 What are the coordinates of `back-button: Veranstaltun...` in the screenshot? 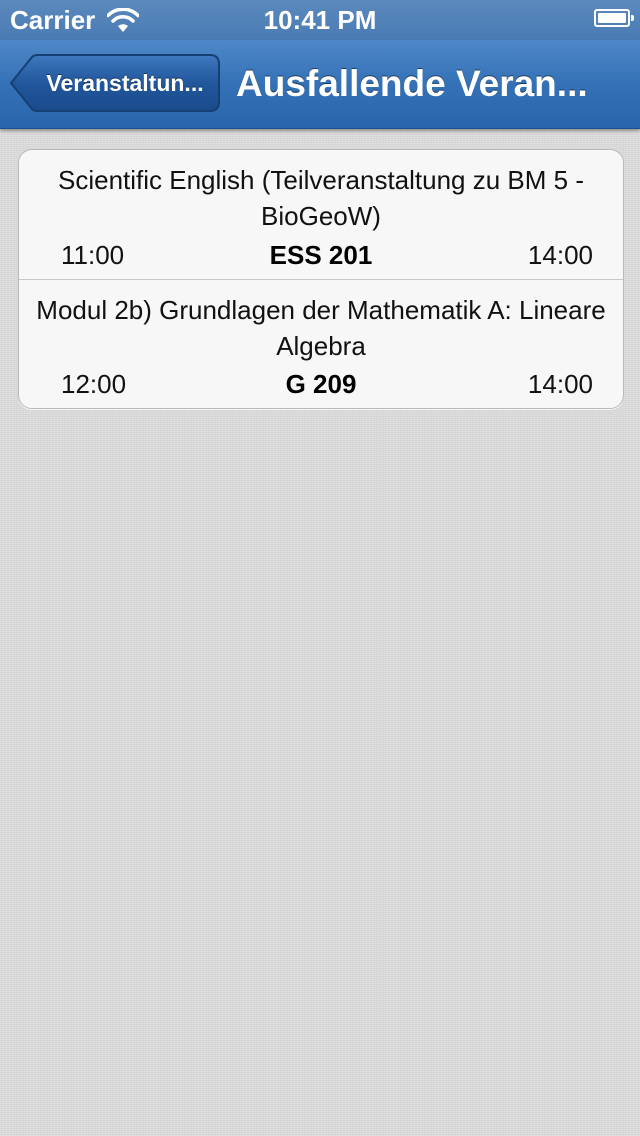 It's located at (115, 83).